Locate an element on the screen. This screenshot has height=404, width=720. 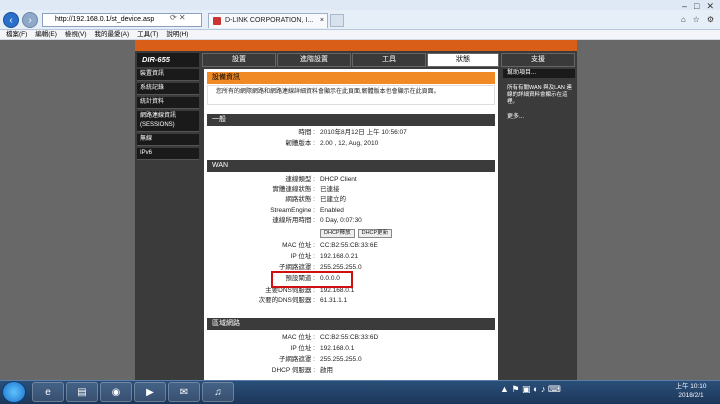
browser-tab: D-LINK CORPORATION, I... × is located at coordinates (268, 20).